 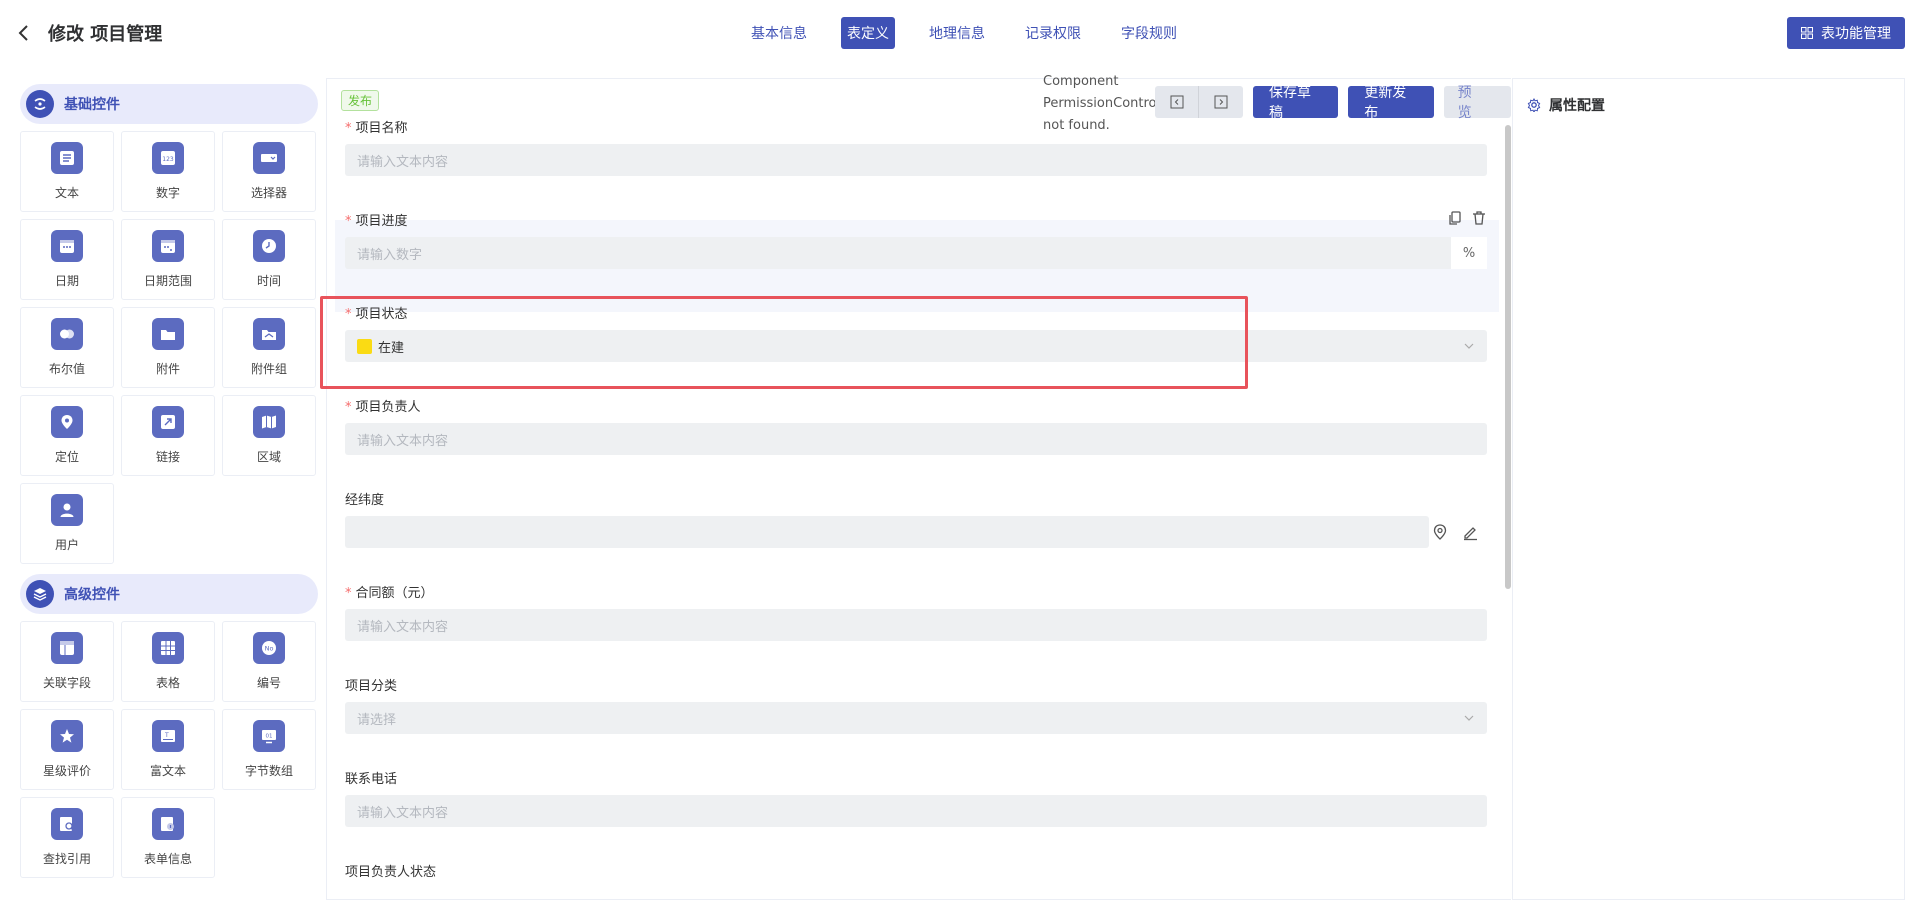 I want to click on control-boolean: 布尔值, so click(x=67, y=347).